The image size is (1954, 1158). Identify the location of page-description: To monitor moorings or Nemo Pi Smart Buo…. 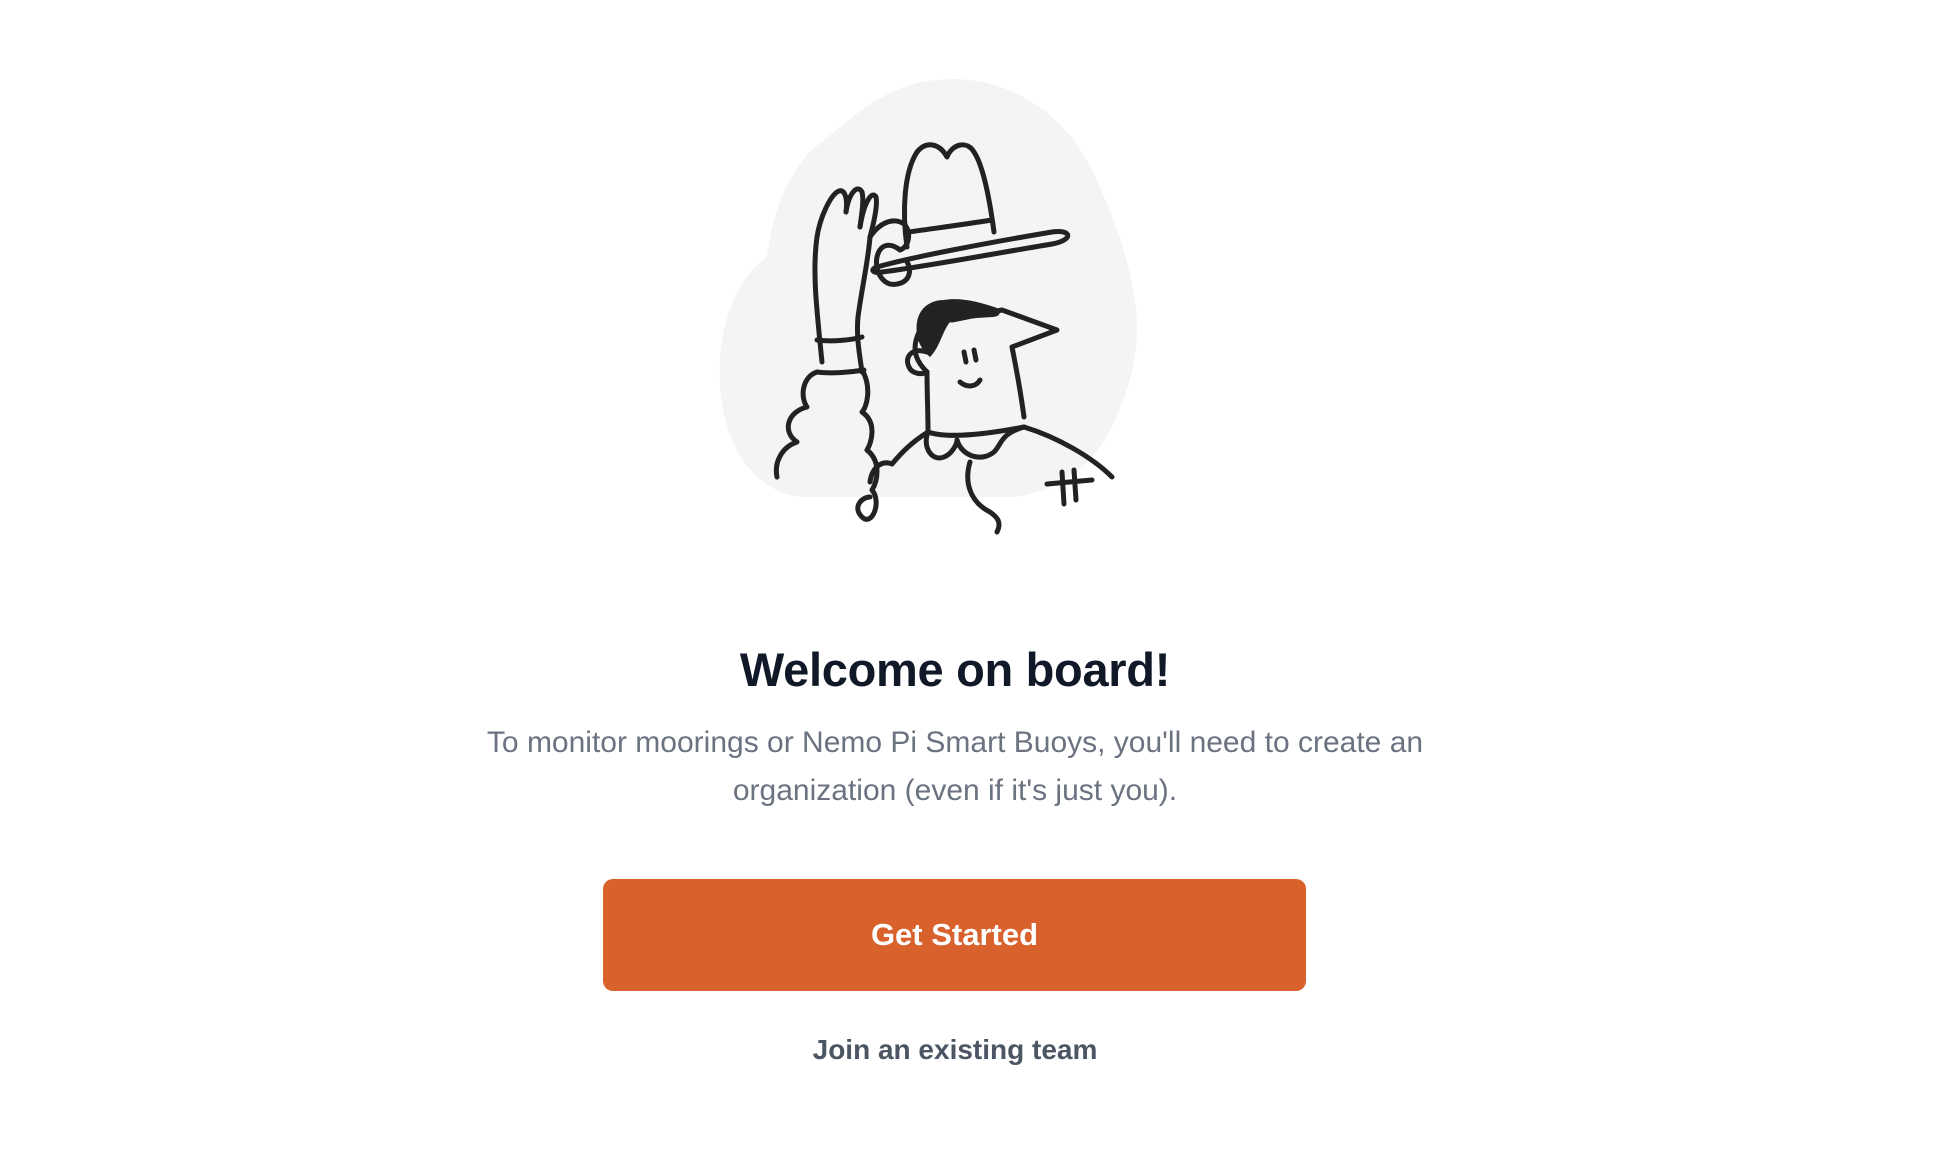
(955, 766).